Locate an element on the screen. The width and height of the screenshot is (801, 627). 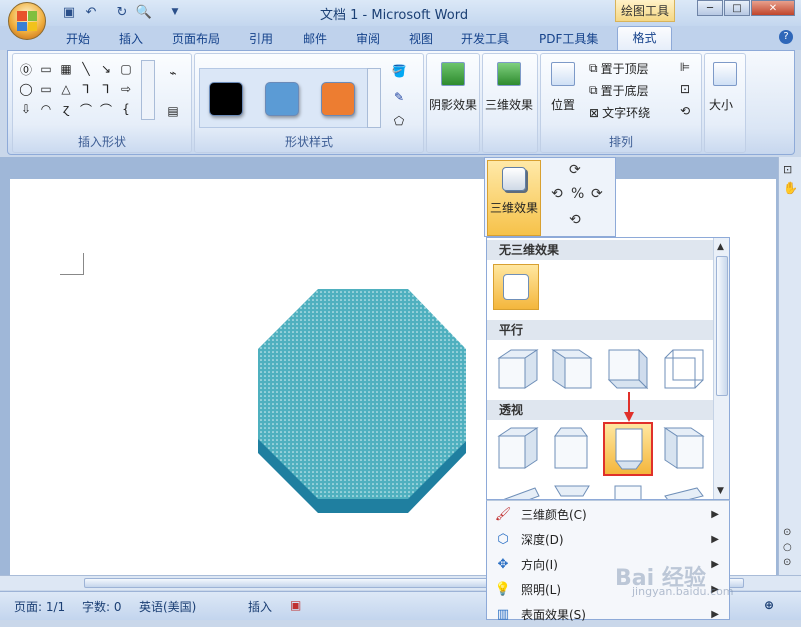
tab-developer: 开发工具 is located at coordinates (485, 39).